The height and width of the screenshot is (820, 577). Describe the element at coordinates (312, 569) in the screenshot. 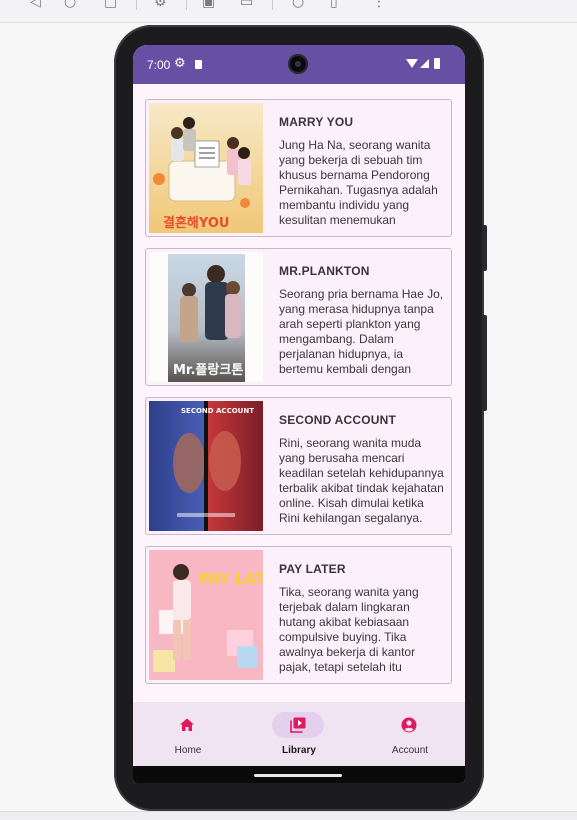

I see `movie-title: PAY LATER` at that location.